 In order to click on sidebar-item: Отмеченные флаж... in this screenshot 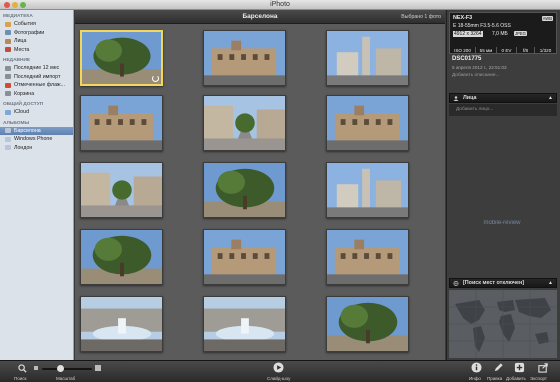, I will do `click(36, 85)`.